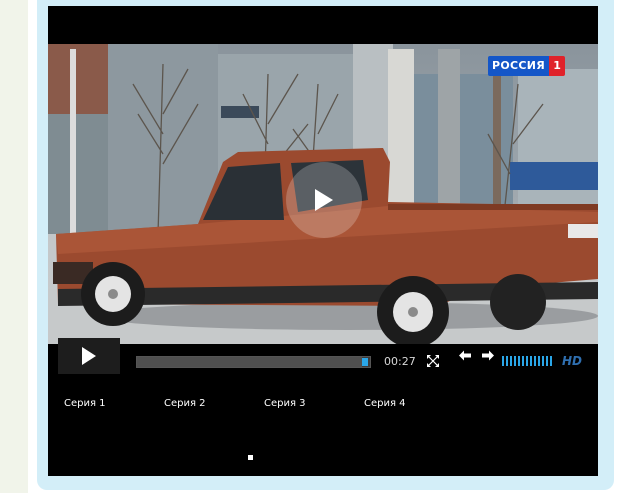  What do you see at coordinates (323, 406) in the screenshot?
I see `episode-list: Серия 1 Серия 2 Серия 3 Серия 4` at bounding box center [323, 406].